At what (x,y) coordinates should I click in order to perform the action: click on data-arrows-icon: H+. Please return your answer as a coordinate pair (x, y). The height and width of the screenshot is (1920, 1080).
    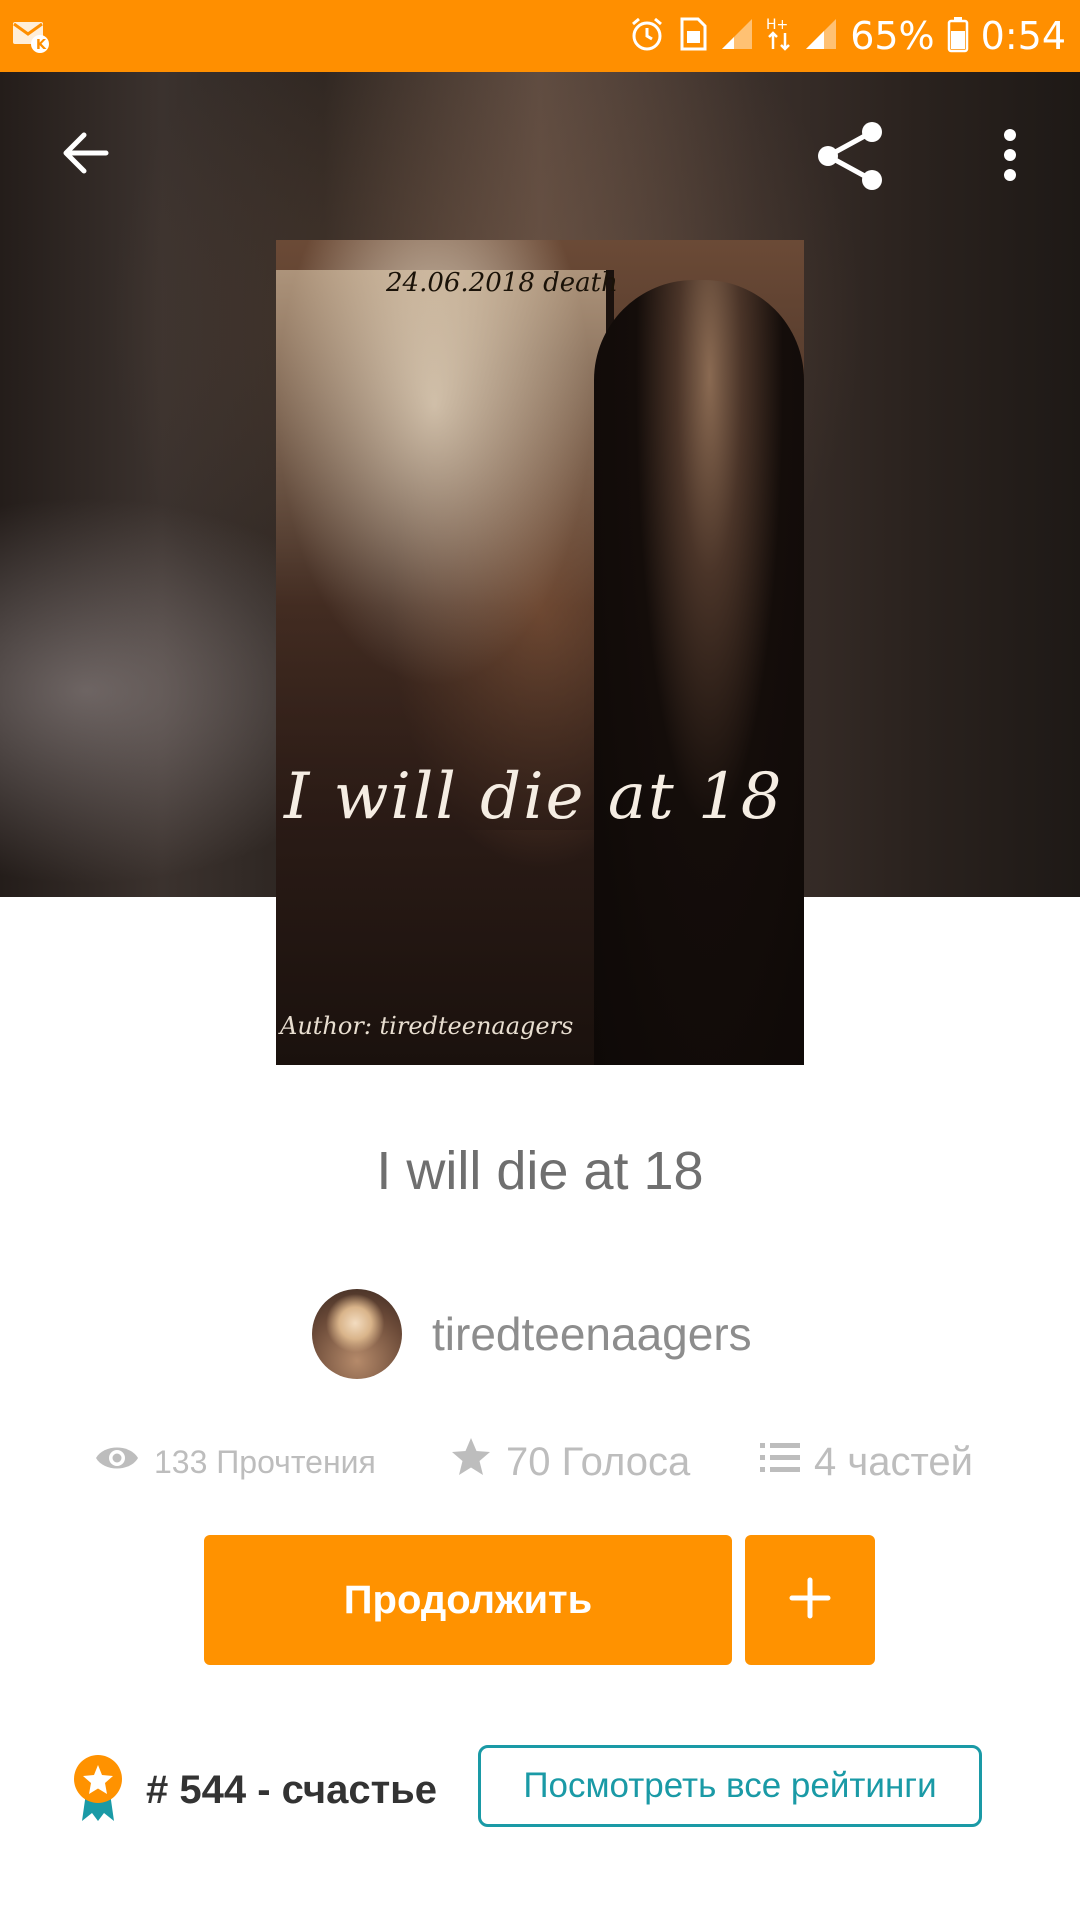
    Looking at the image, I should click on (779, 36).